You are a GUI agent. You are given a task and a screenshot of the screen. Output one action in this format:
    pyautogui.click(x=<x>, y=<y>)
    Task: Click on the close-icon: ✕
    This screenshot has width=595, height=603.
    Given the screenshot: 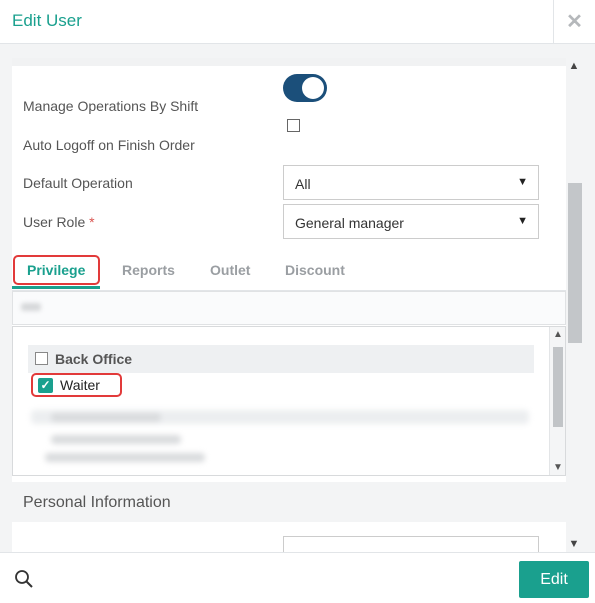 What is the action you would take?
    pyautogui.click(x=574, y=22)
    